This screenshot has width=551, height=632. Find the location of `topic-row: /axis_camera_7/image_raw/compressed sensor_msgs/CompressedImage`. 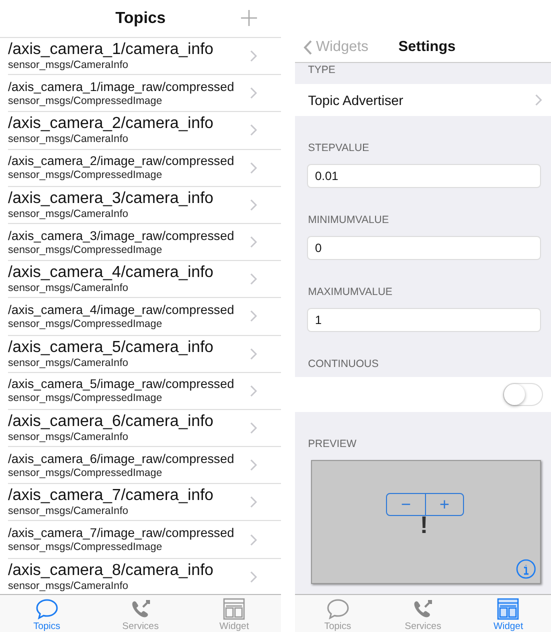

topic-row: /axis_camera_7/image_raw/compressed sensor_msgs/CompressedImage is located at coordinates (144, 540).